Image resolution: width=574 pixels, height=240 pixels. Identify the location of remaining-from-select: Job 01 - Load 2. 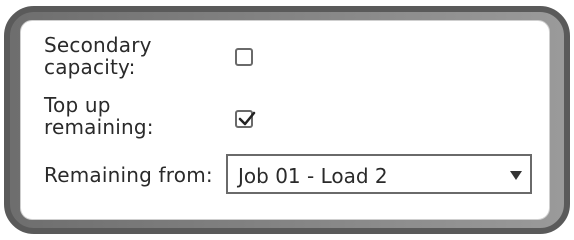
(379, 174).